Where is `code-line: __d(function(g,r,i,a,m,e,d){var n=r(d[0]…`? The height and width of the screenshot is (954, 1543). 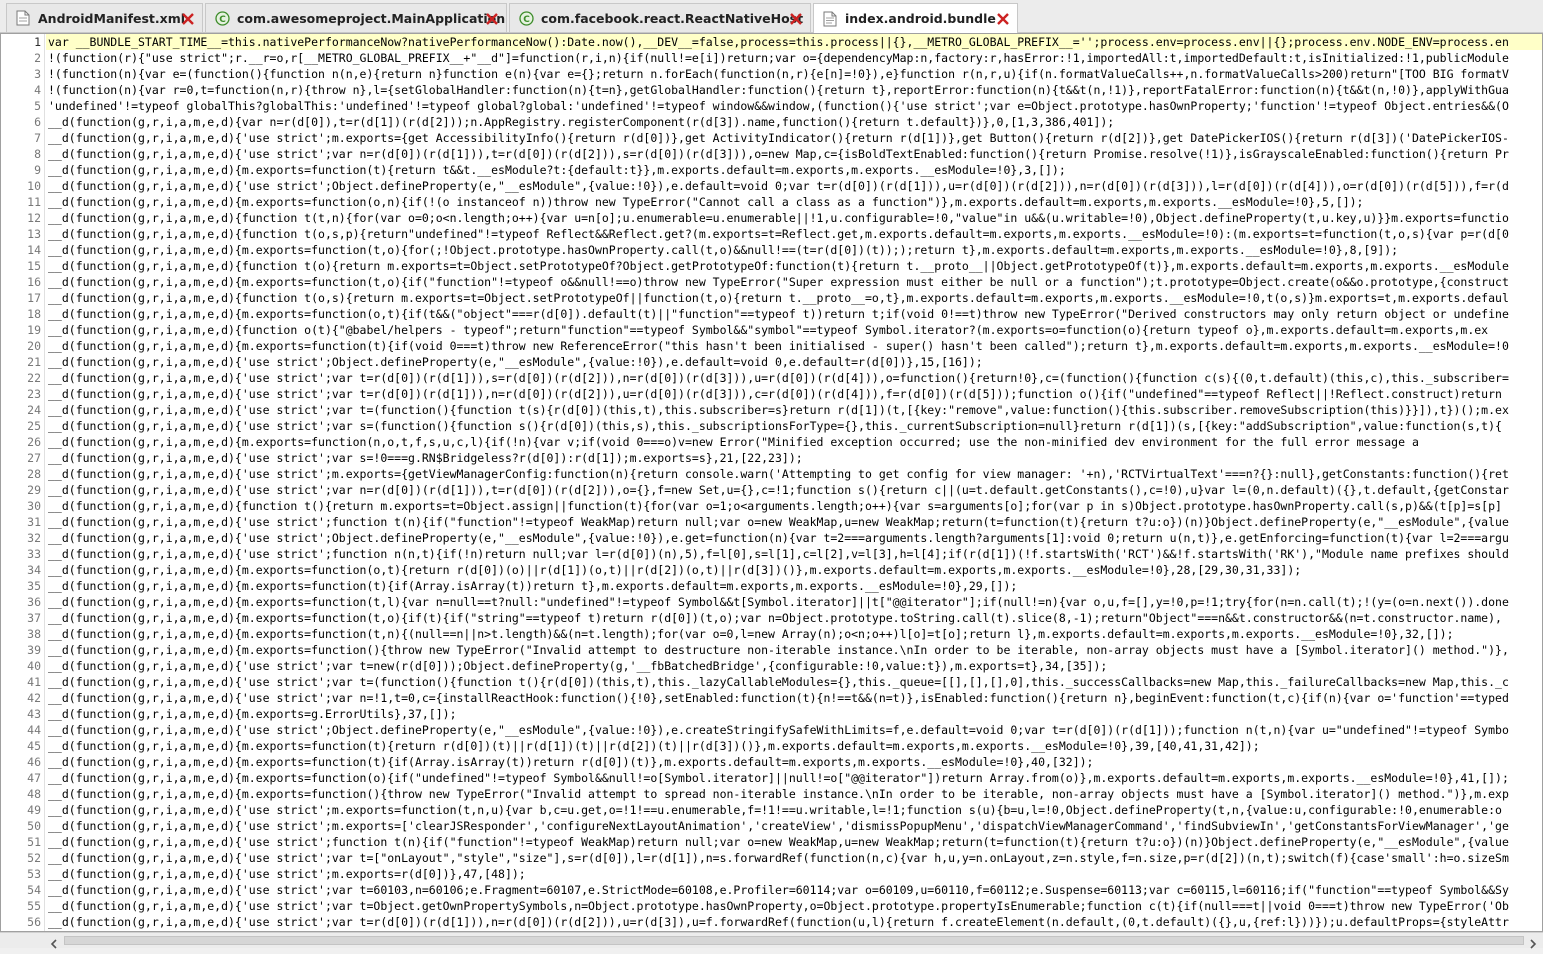 code-line: __d(function(g,r,i,a,m,e,d){var n=r(d[0]… is located at coordinates (580, 122).